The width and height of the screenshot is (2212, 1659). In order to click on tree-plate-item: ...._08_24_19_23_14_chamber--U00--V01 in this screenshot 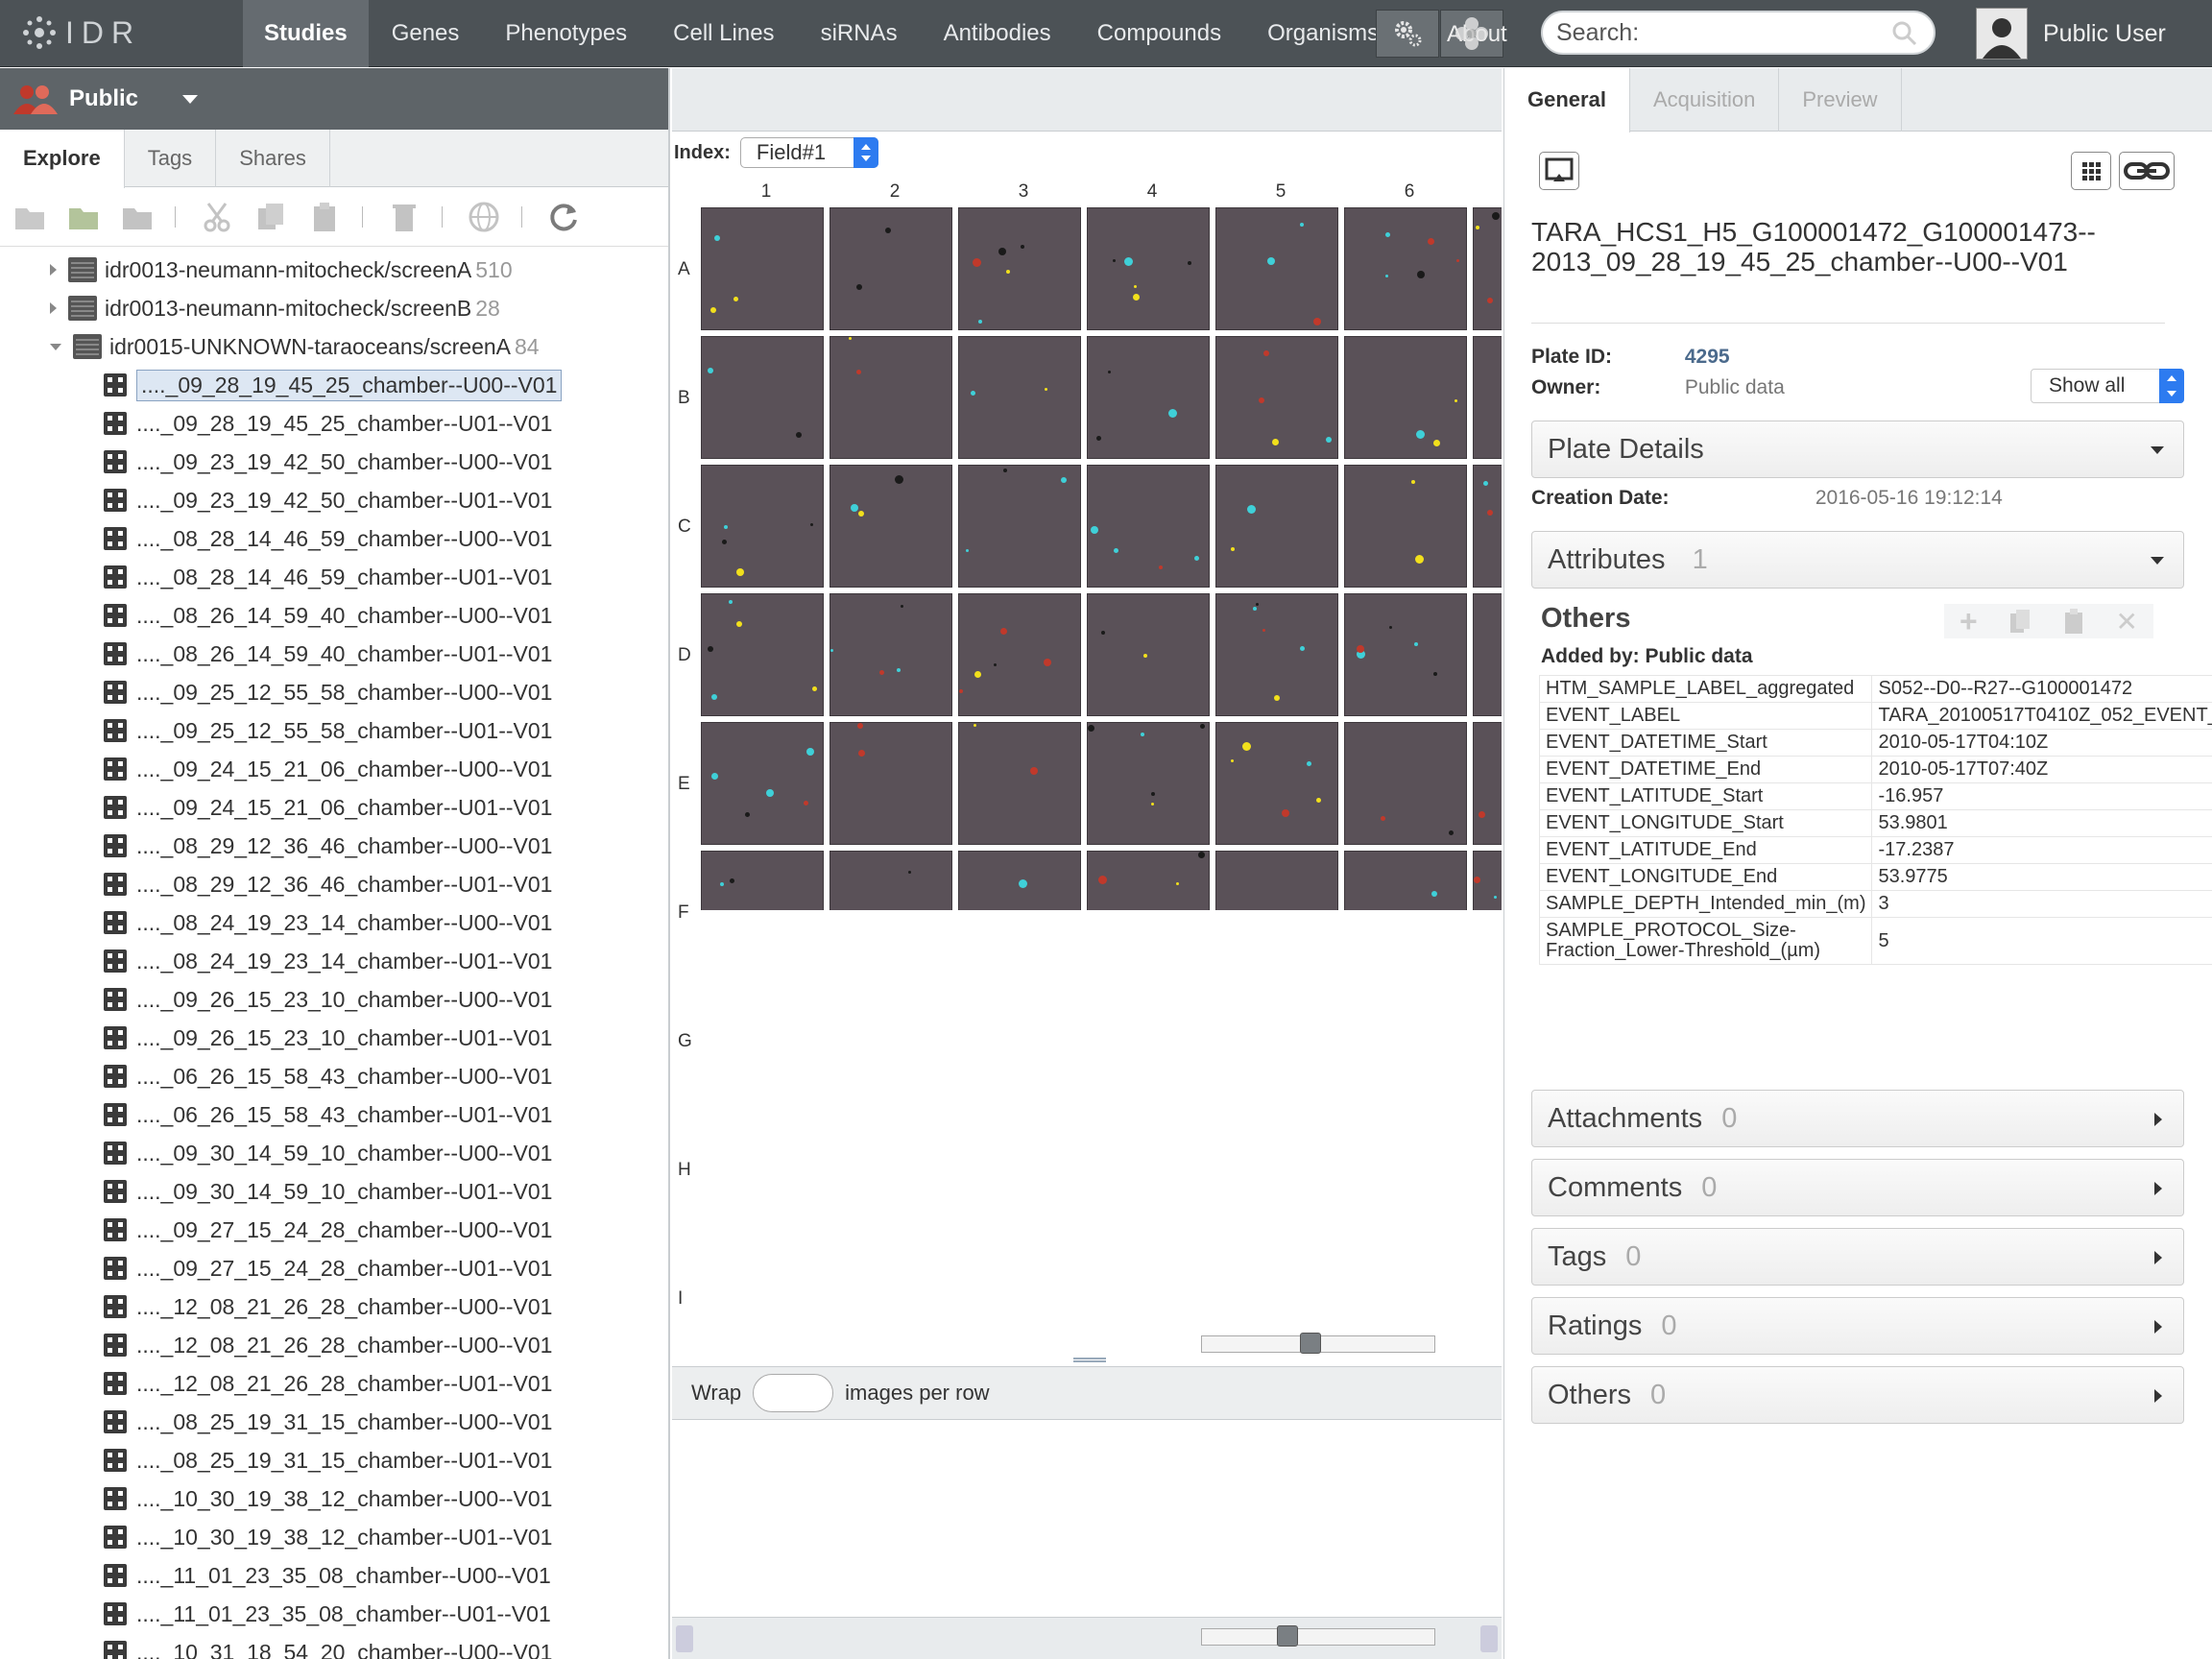, I will do `click(328, 922)`.